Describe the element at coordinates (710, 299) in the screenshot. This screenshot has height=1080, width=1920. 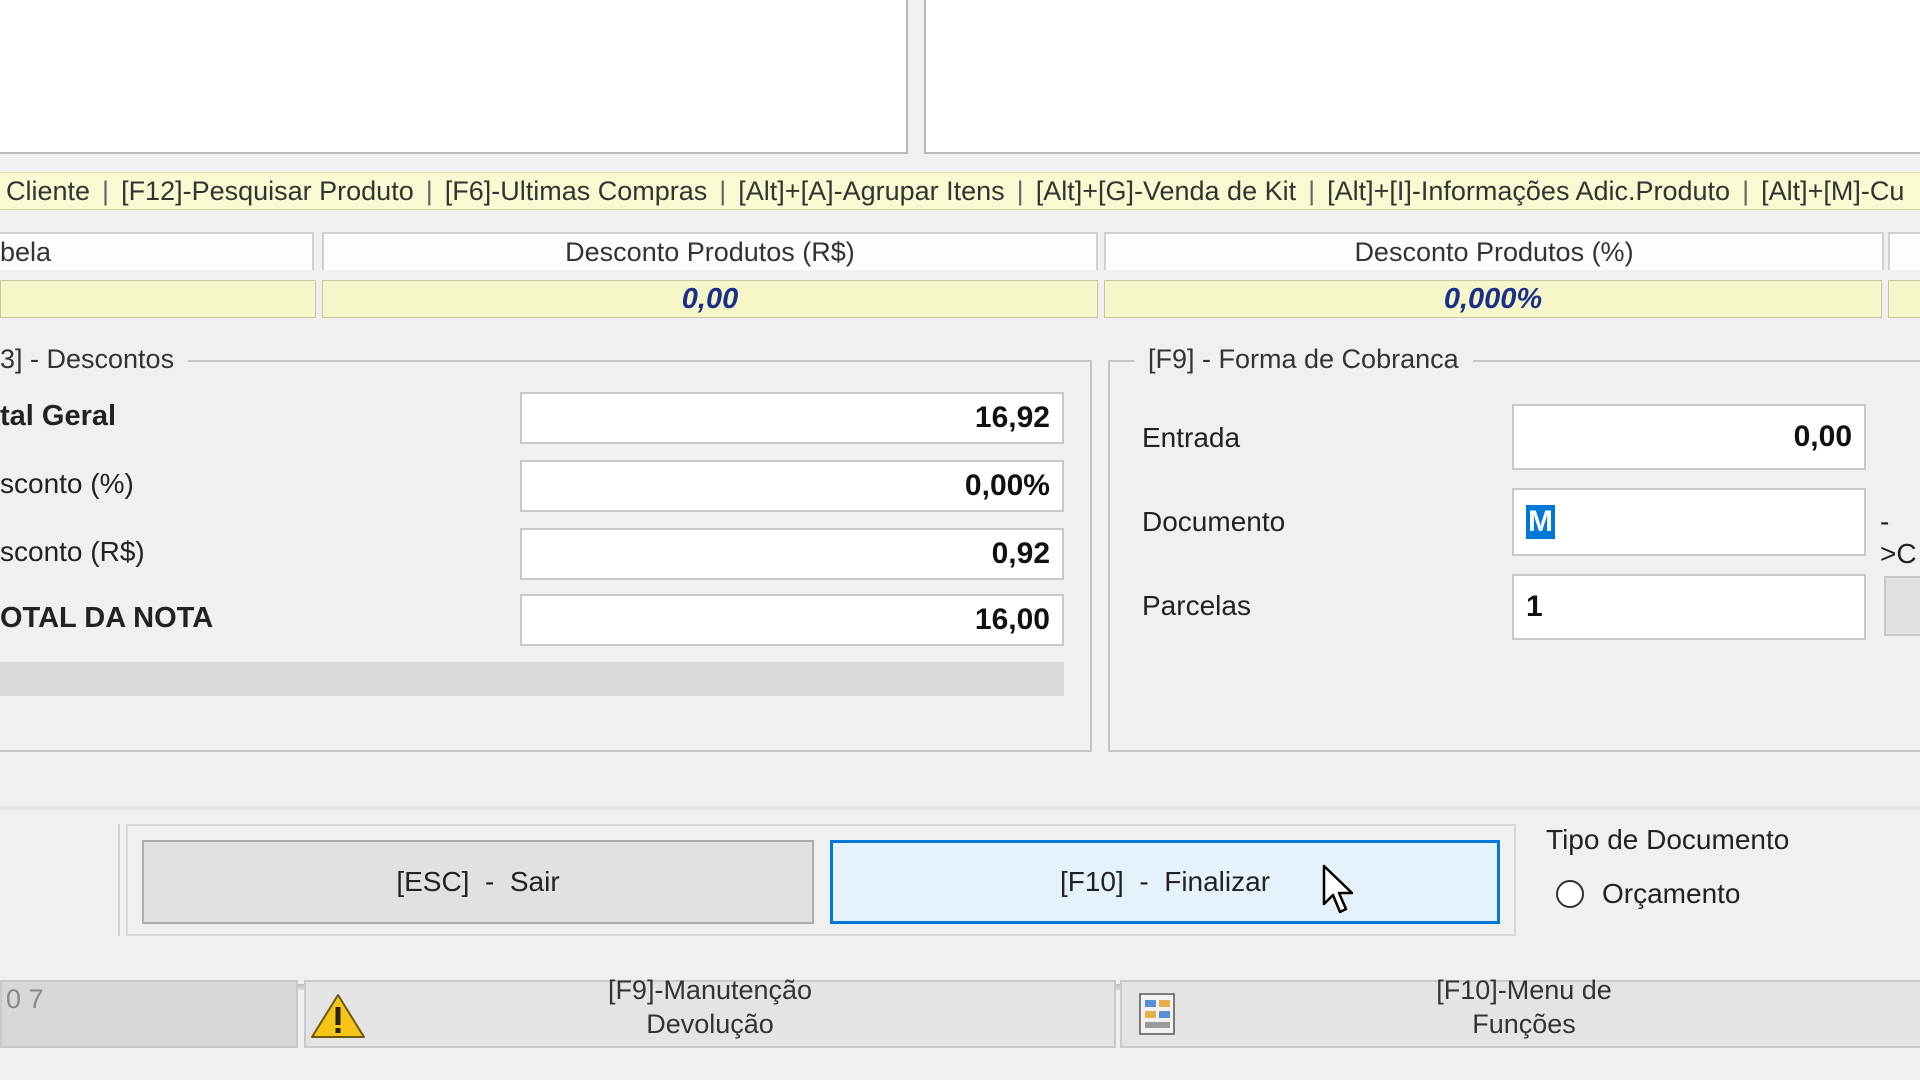
I see `desconto-produtos-rs-value: 0,00` at that location.